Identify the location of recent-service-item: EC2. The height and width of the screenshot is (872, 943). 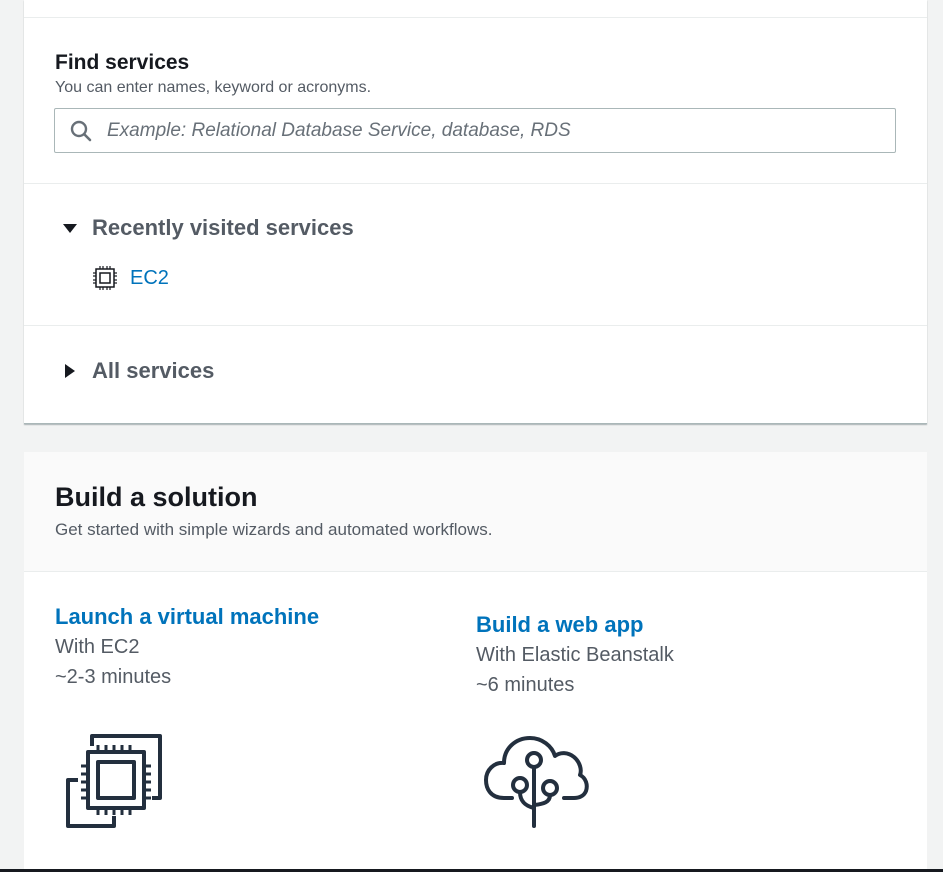
(130, 278).